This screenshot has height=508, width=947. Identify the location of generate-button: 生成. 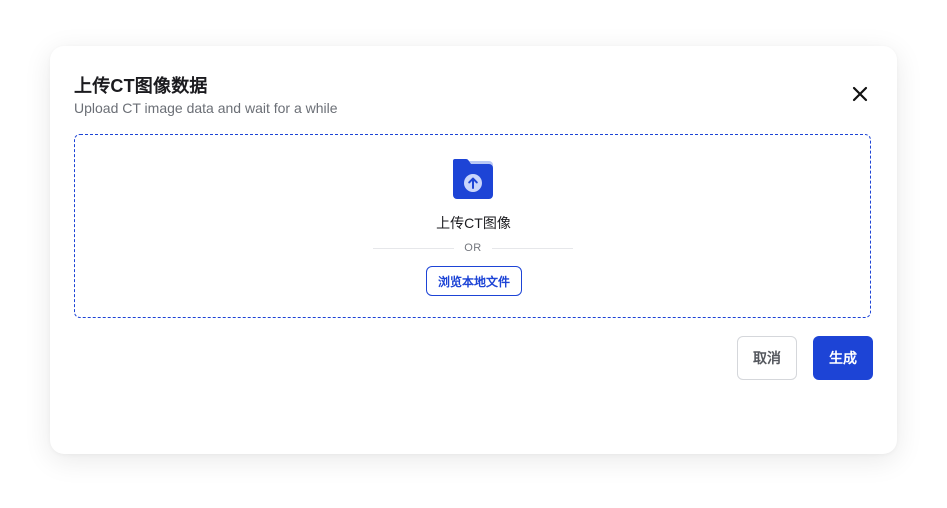
(843, 358).